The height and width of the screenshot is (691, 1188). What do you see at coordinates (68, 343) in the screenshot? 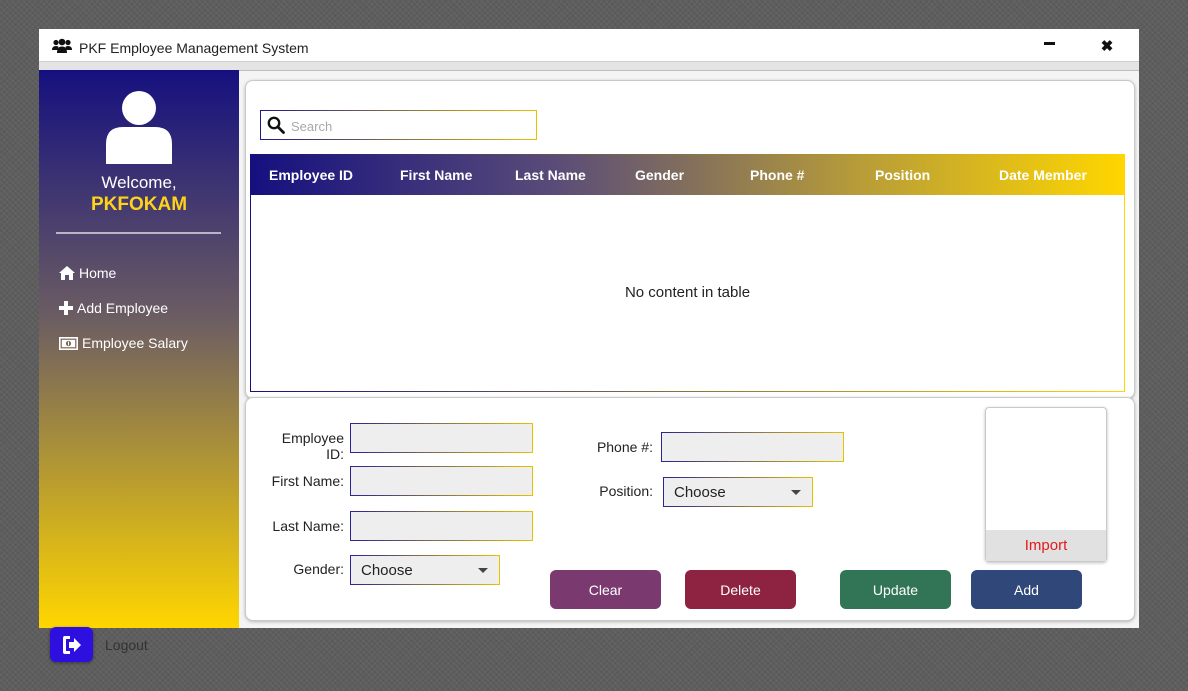
I see `money-icon` at bounding box center [68, 343].